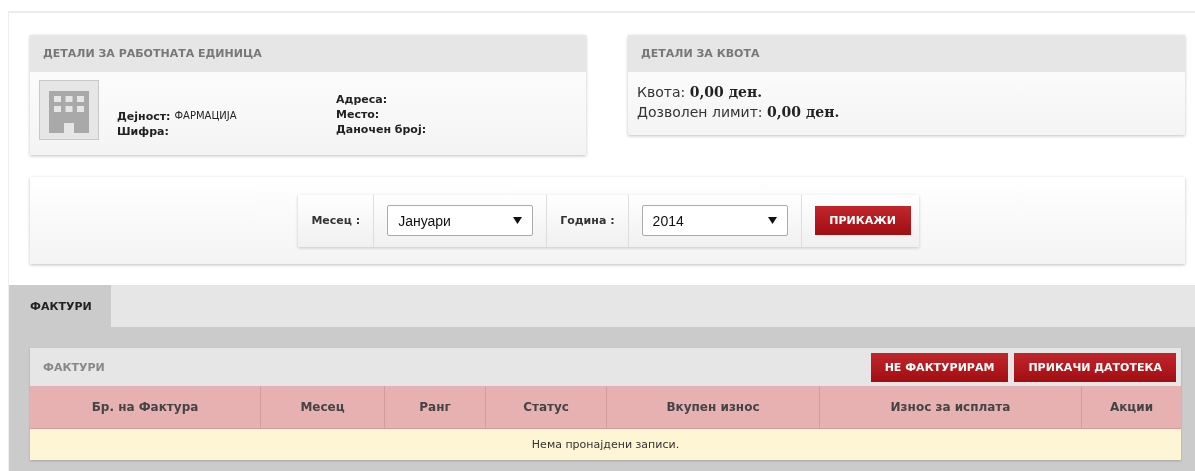 This screenshot has height=471, width=1195. Describe the element at coordinates (358, 115) in the screenshot. I see `field-label: Место:` at that location.